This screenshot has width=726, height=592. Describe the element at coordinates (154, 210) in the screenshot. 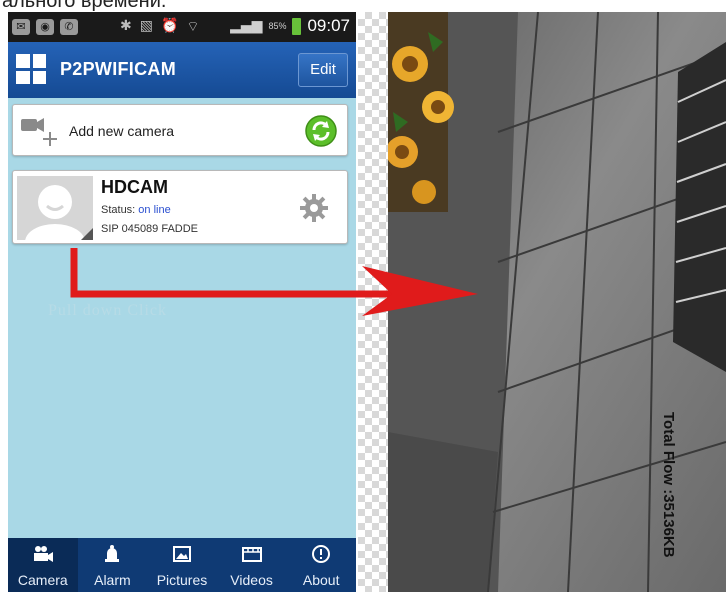

I see `camera-status-value: on line` at that location.